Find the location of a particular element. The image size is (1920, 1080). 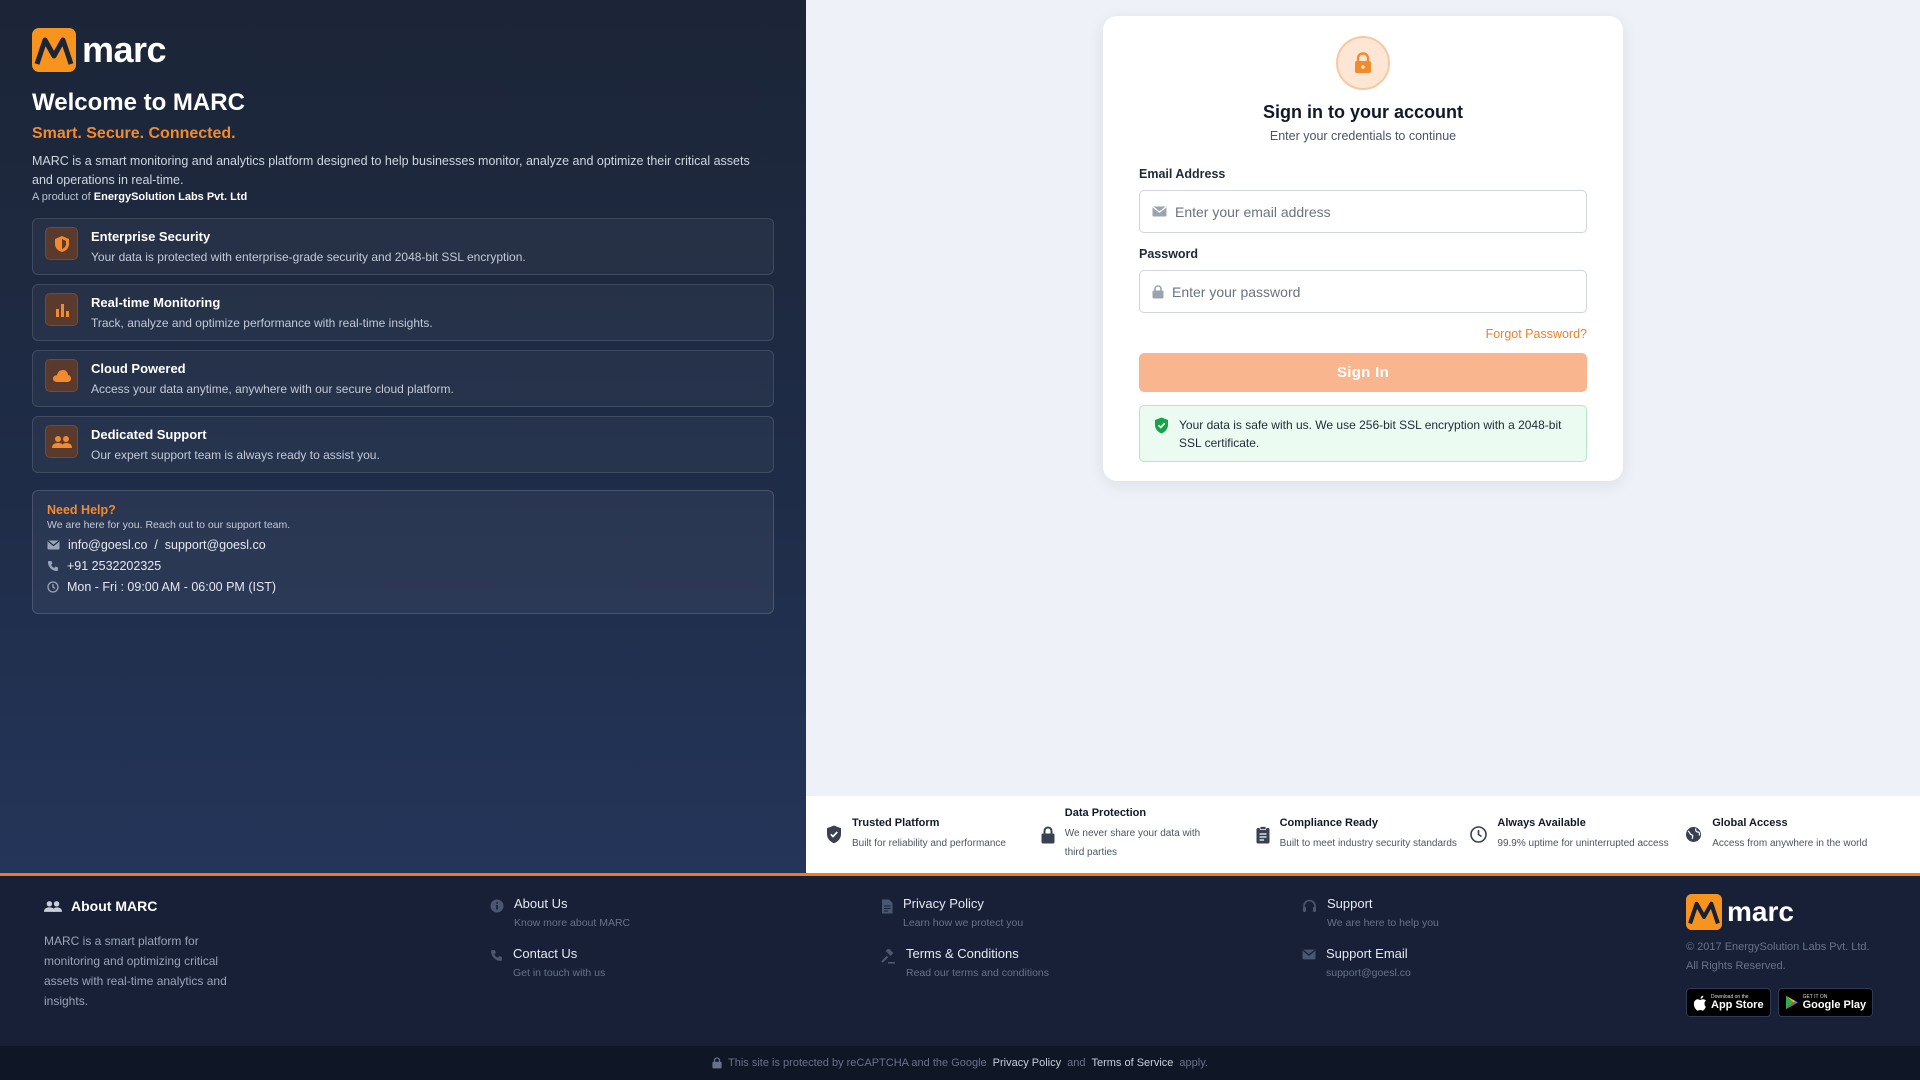

footer-link-title: Terms & Conditions is located at coordinates (977, 953).